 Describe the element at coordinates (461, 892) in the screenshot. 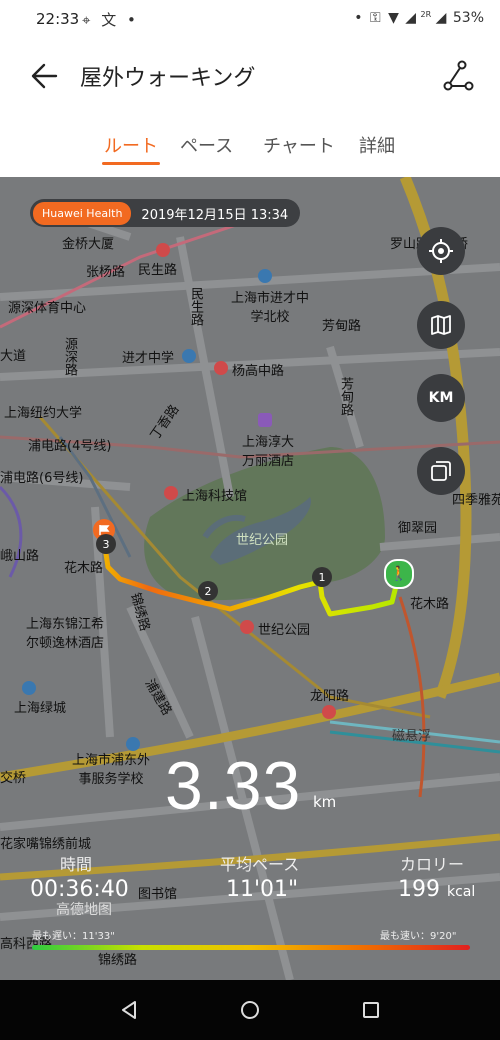

I see `calorie-unit: kcal` at that location.